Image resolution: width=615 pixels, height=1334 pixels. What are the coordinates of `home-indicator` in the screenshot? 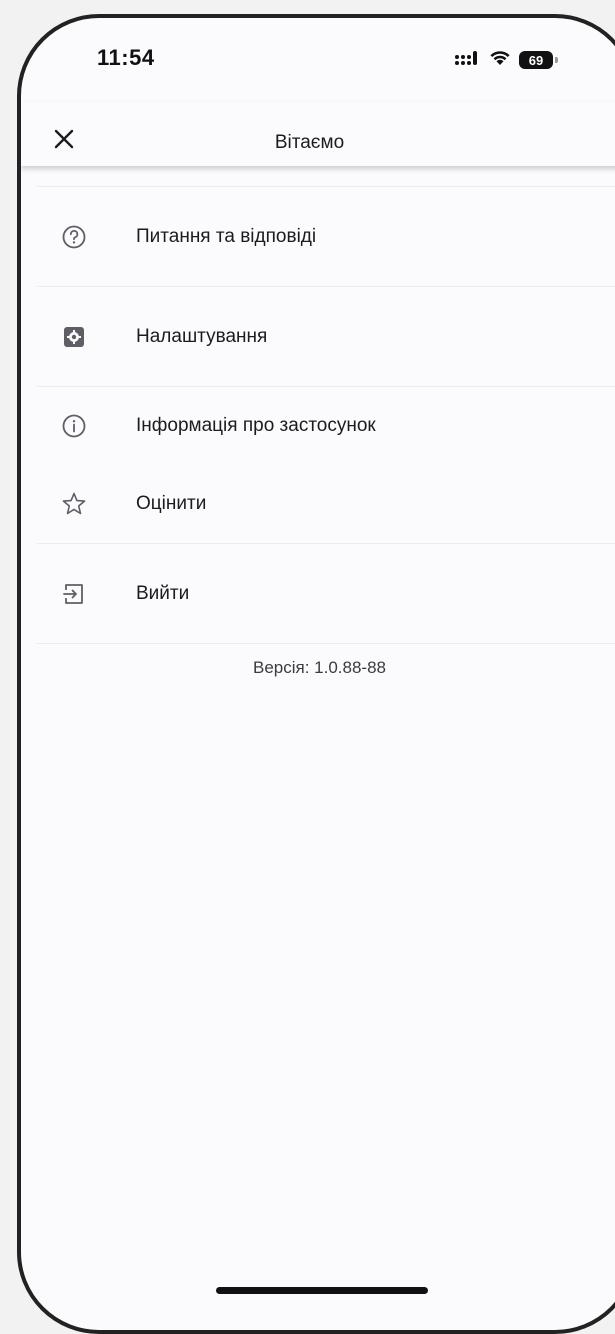 It's located at (322, 1290).